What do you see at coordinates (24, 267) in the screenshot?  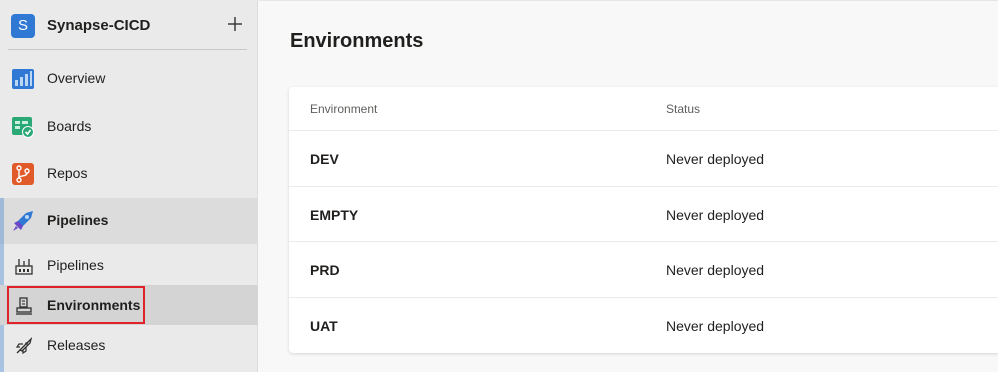 I see `pipelines-sub-icon` at bounding box center [24, 267].